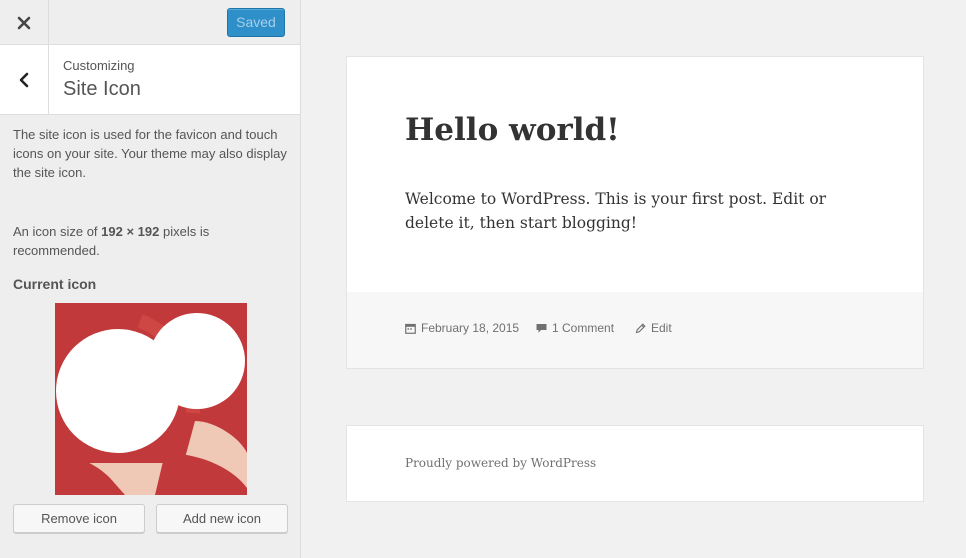 The height and width of the screenshot is (558, 966). I want to click on size-note-size: 192 × 192, so click(130, 231).